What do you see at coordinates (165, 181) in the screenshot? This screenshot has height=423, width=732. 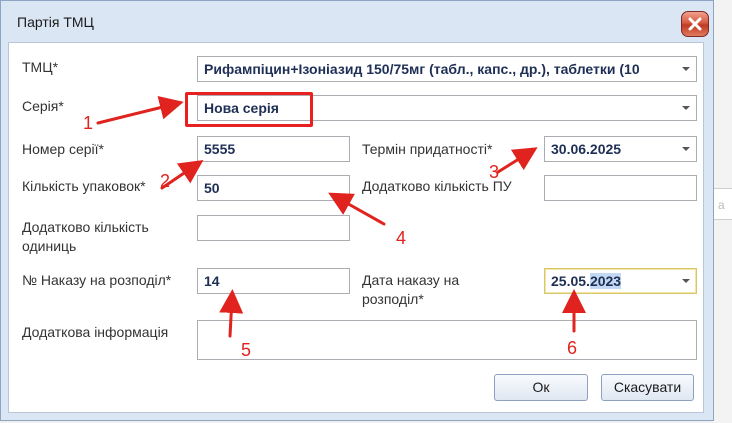 I see `annotation-label-2: 2` at bounding box center [165, 181].